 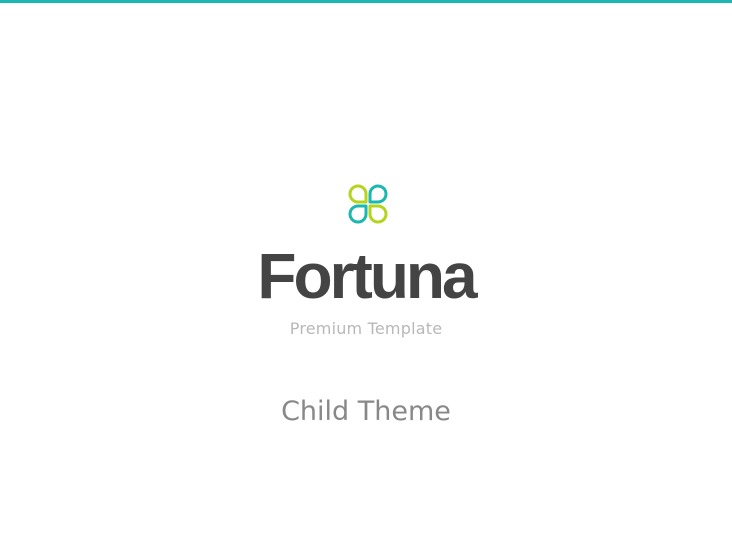 What do you see at coordinates (366, 1) in the screenshot?
I see `accent-top-bar` at bounding box center [366, 1].